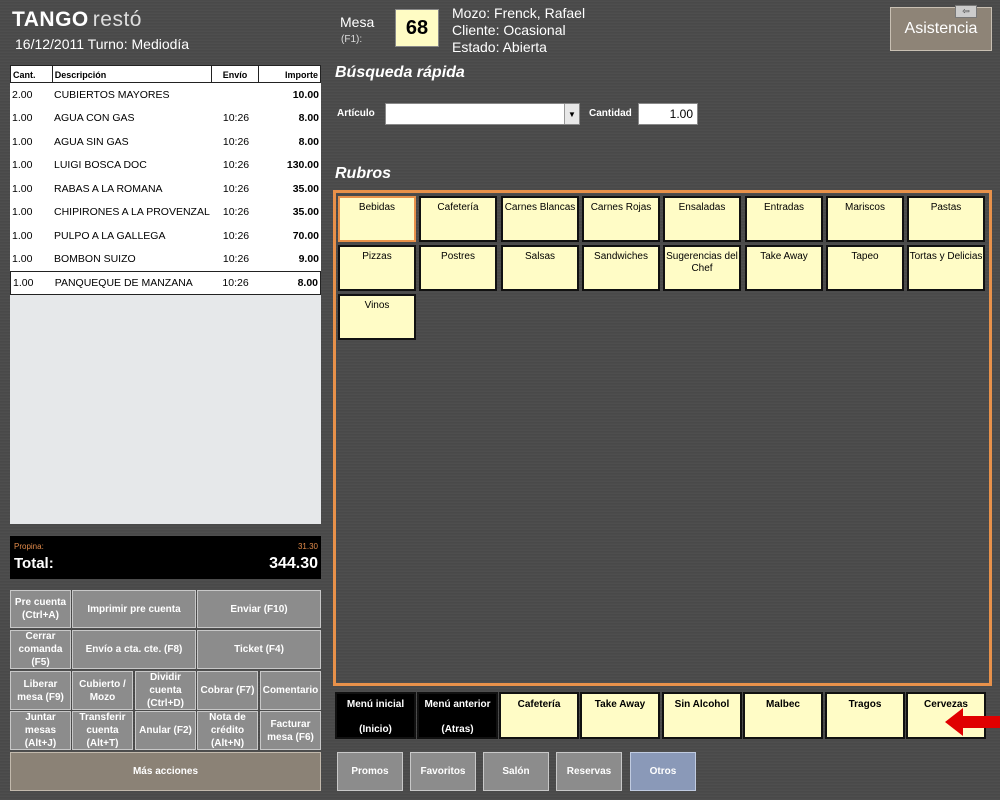  What do you see at coordinates (620, 715) in the screenshot?
I see `shortcut-take-away: Take Away` at bounding box center [620, 715].